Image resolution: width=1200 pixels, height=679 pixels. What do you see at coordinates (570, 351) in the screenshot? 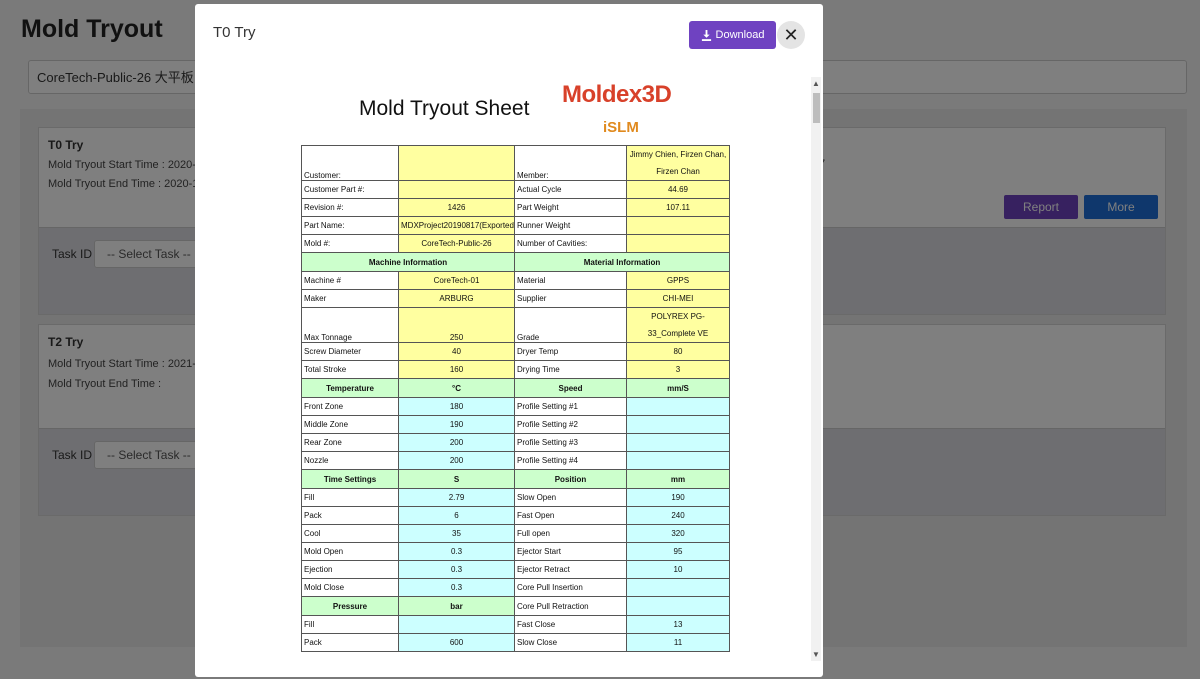
I see `sheet-cell: Dryer Temp` at bounding box center [570, 351].